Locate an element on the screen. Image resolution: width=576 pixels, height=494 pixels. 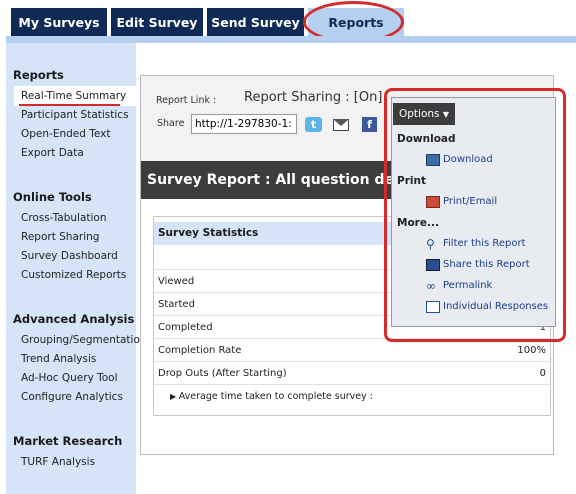
print-email-link: Print/Email is located at coordinates (470, 201).